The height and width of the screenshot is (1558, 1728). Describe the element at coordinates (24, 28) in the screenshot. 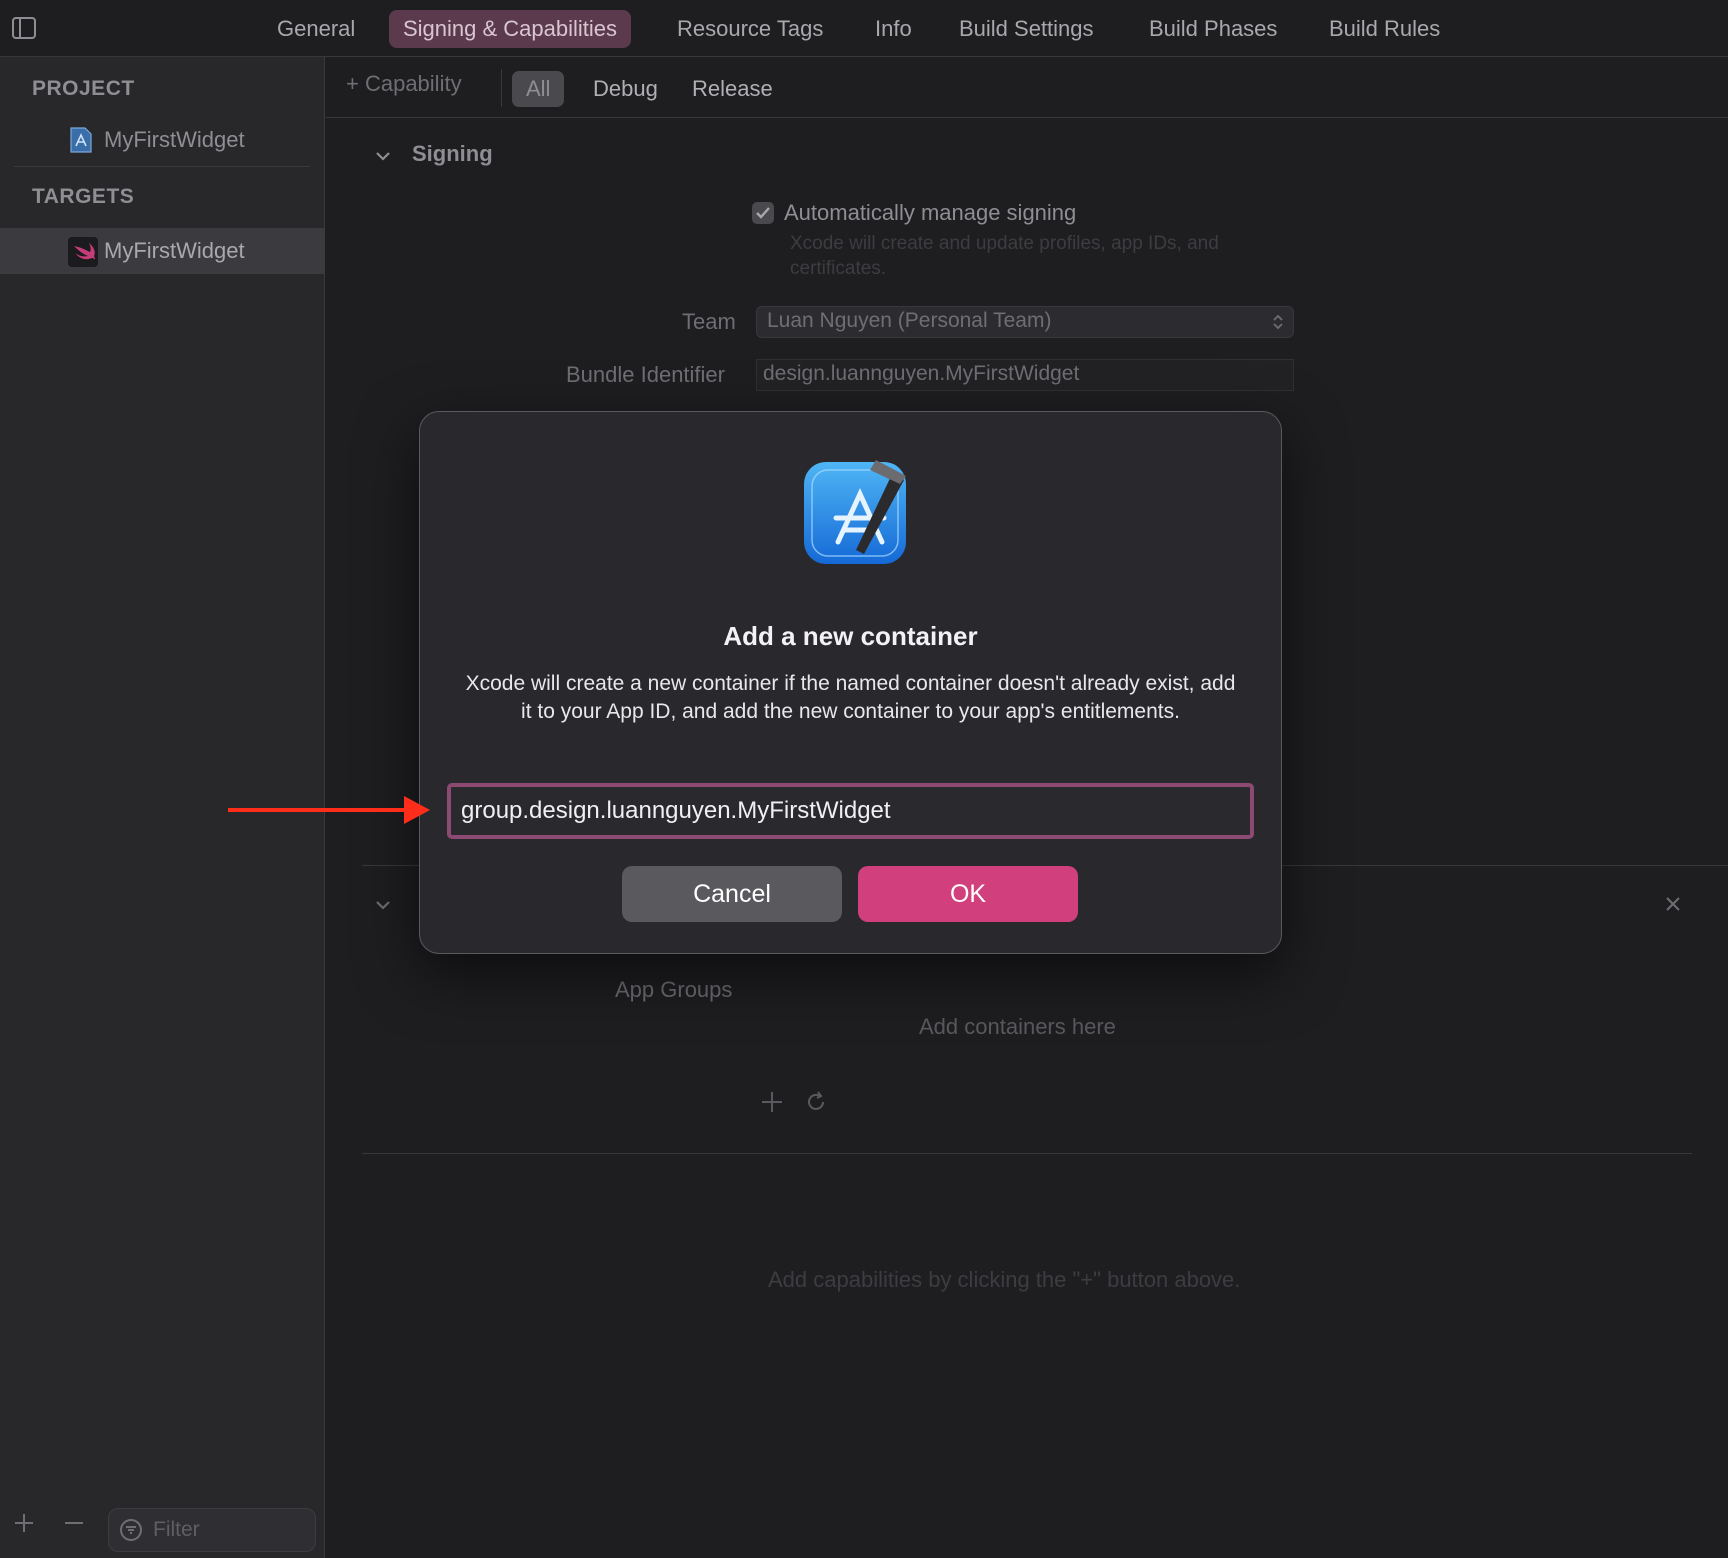

I see `sidebar-toggle-icon` at that location.